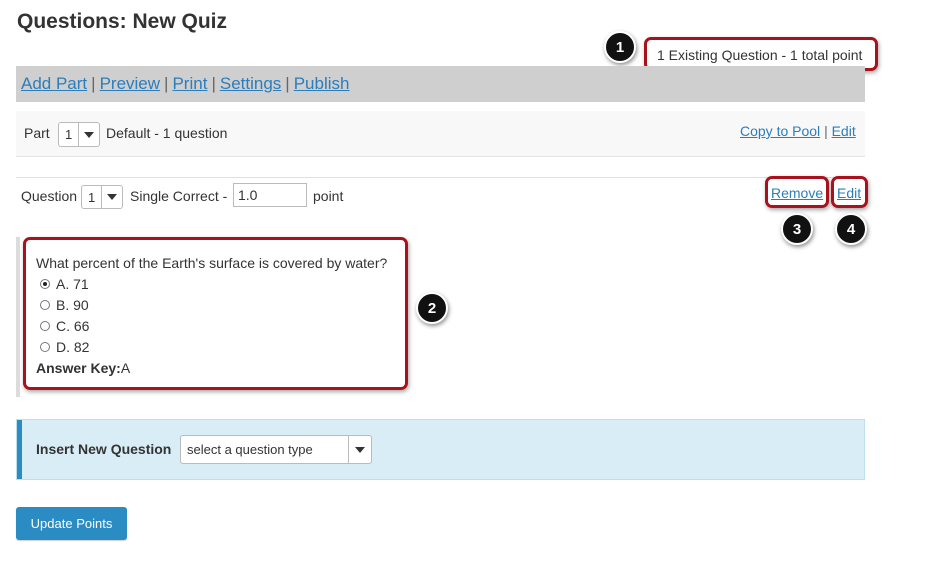 This screenshot has height=569, width=930. I want to click on question-body-strip, so click(18, 317).